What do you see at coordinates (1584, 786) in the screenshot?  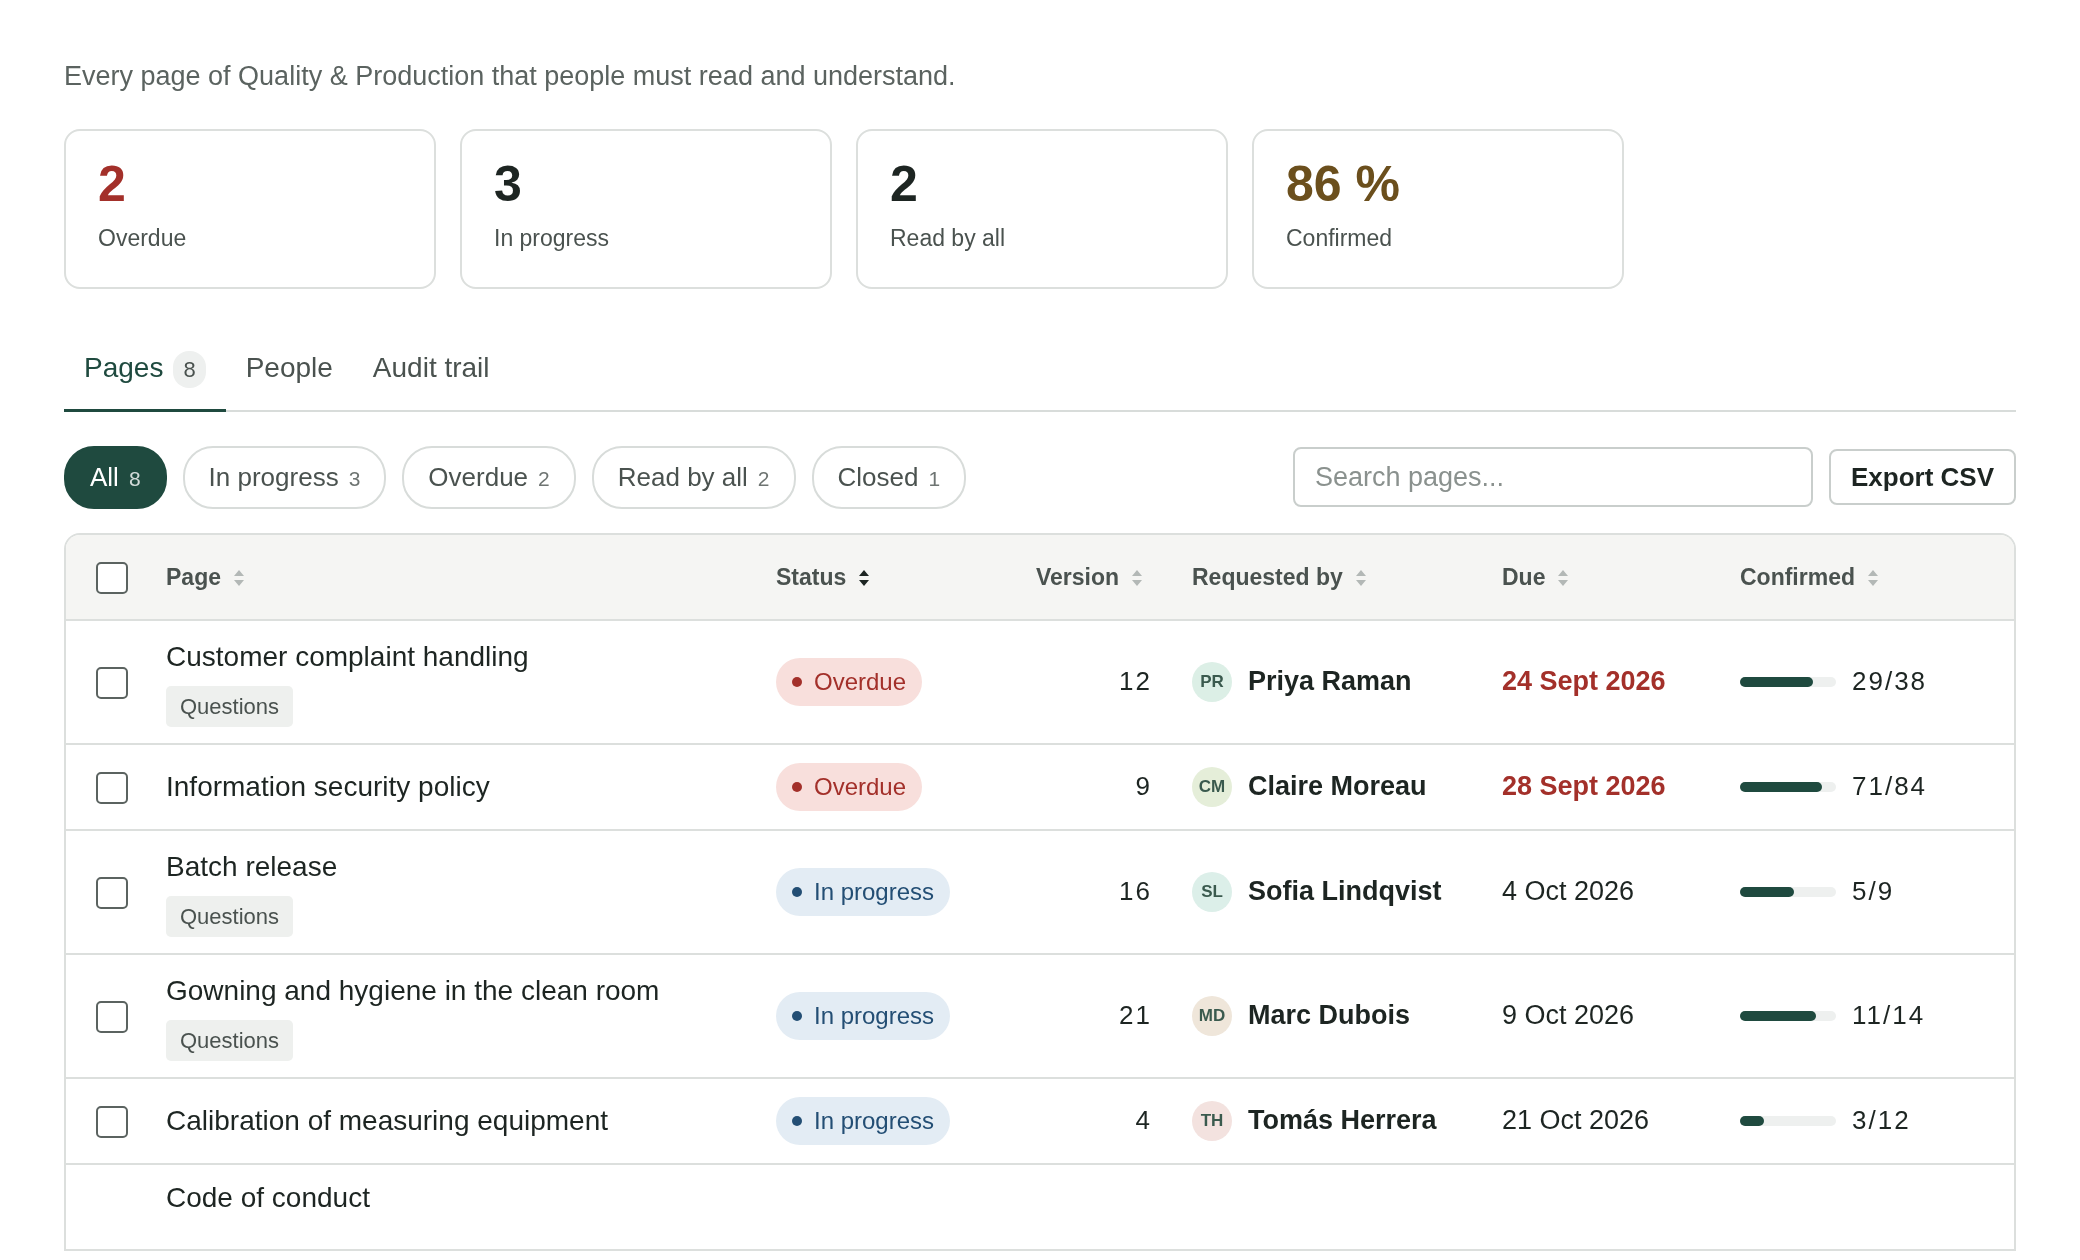 I see `due-date: 28 Sept 2026` at bounding box center [1584, 786].